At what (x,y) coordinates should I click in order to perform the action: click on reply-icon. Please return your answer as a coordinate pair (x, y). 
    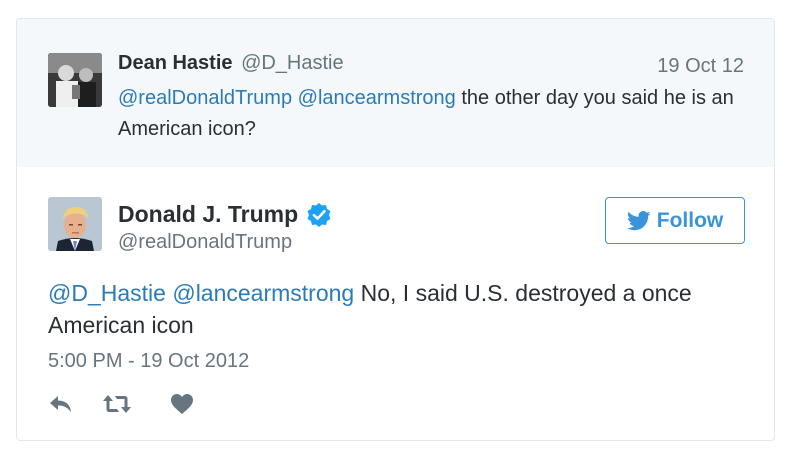
    Looking at the image, I should click on (61, 406).